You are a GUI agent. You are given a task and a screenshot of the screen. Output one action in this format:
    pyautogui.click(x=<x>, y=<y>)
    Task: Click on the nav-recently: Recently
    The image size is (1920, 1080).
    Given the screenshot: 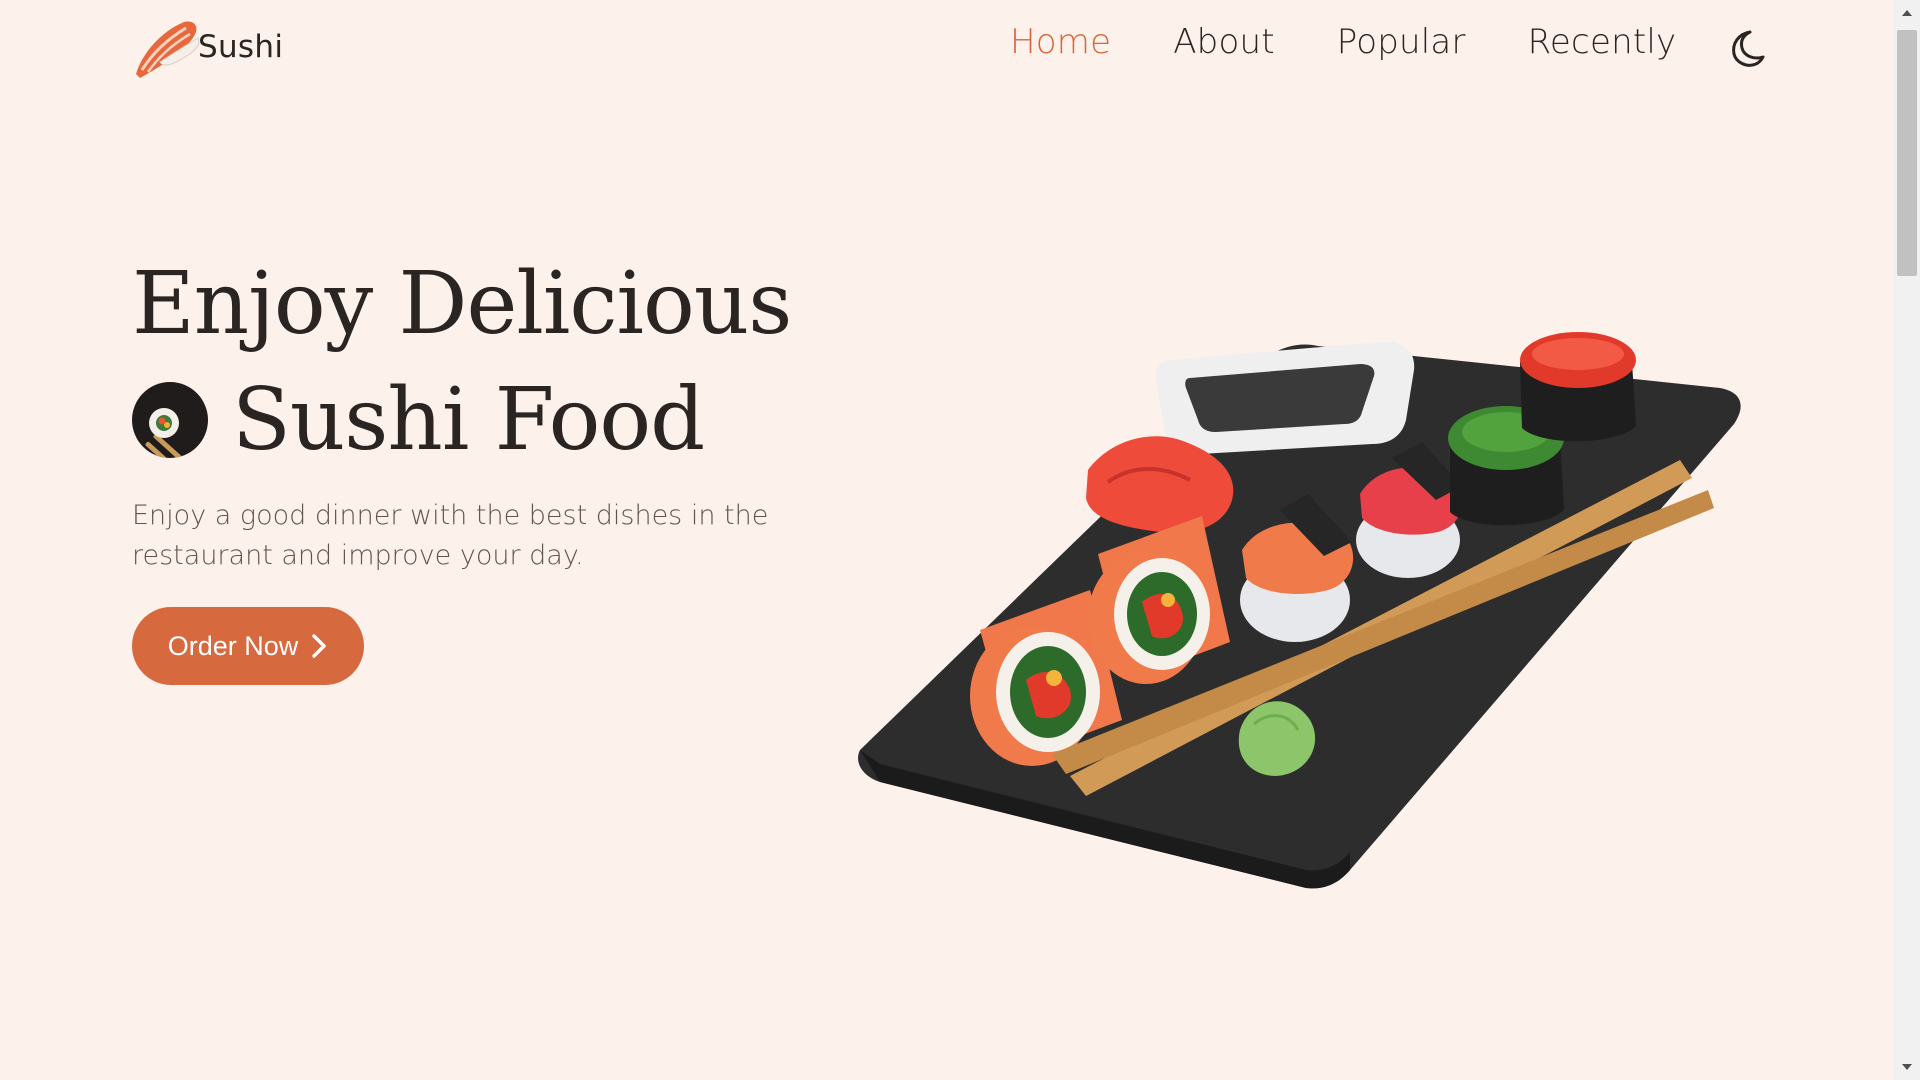 What is the action you would take?
    pyautogui.click(x=1602, y=42)
    